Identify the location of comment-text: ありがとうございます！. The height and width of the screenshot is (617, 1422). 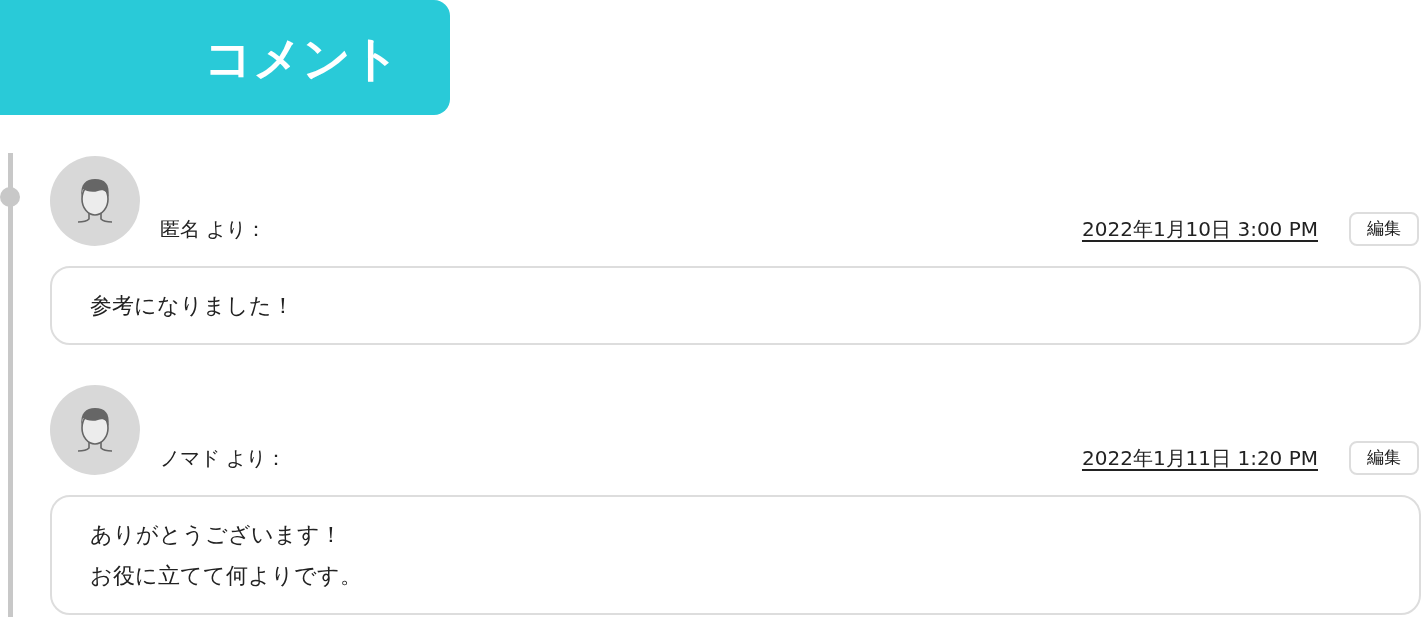
(216, 535).